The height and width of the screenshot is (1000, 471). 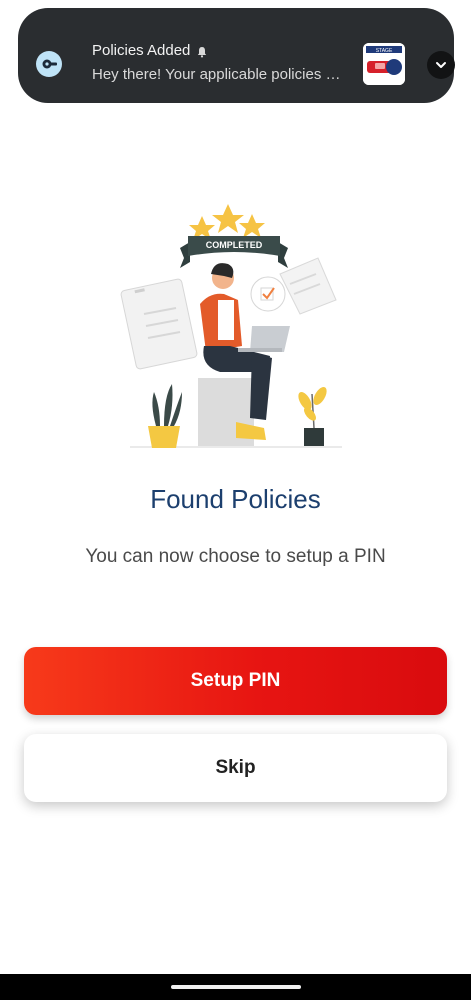 I want to click on key-icon, so click(x=49, y=64).